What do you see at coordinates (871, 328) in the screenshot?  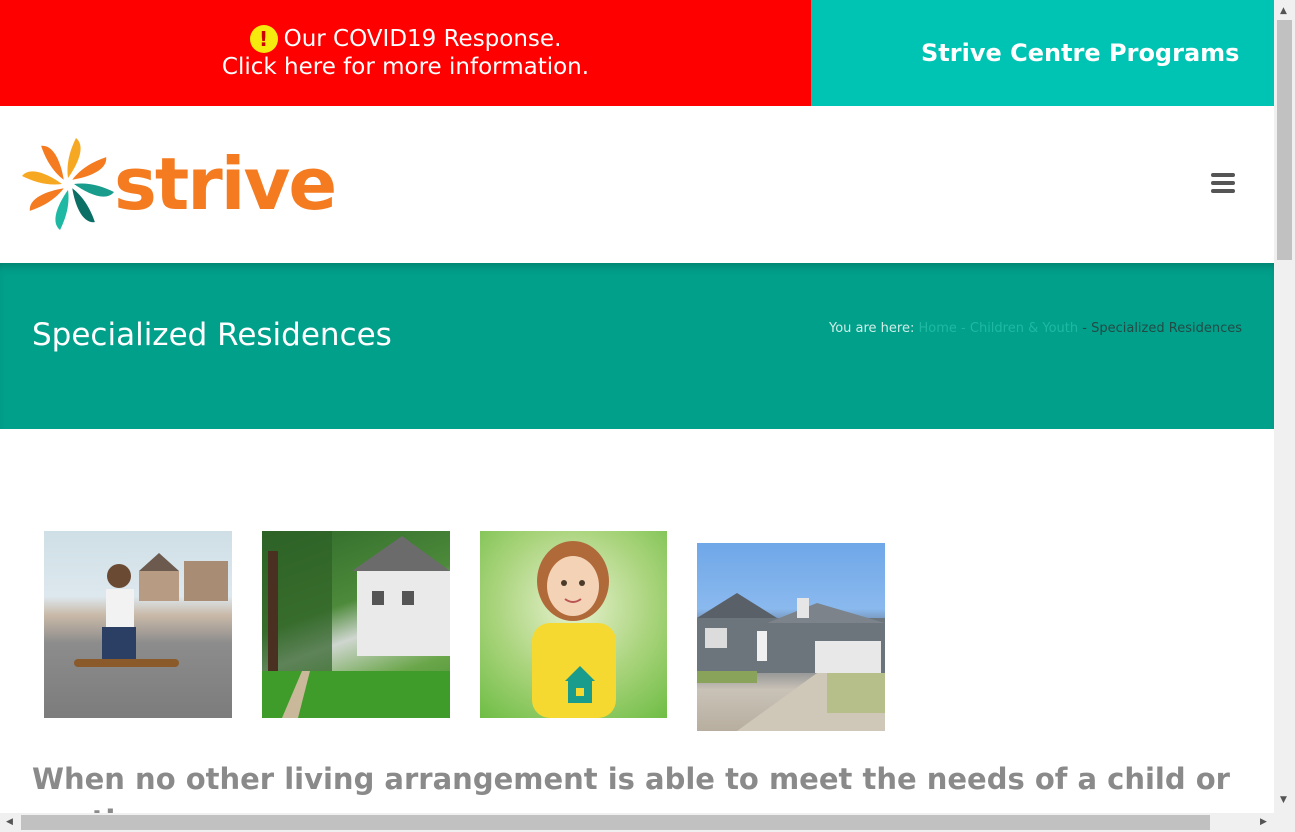 I see `breadcrumb-prefix: You are here:` at bounding box center [871, 328].